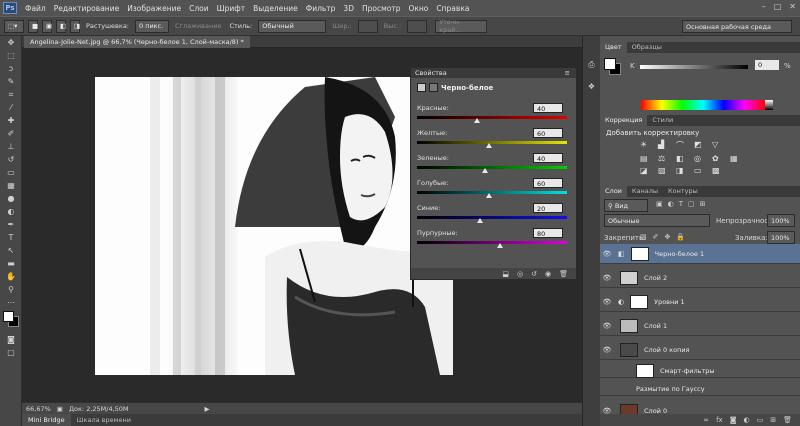  What do you see at coordinates (11, 120) in the screenshot?
I see `healing-brush-tool-icon: ✚` at bounding box center [11, 120].